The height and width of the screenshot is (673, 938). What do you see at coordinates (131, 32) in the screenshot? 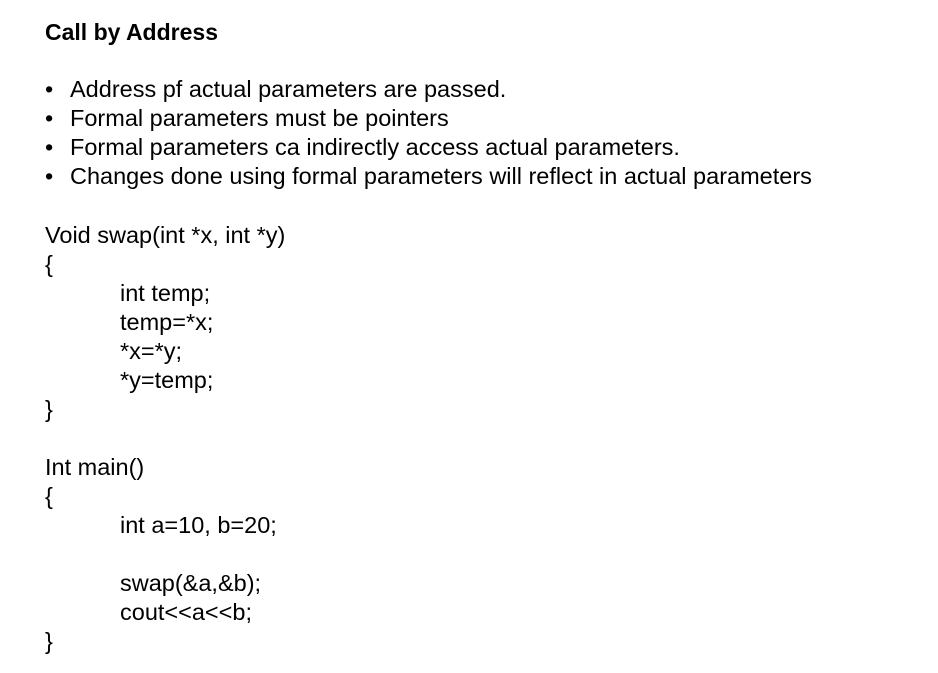
I see `slide-title: Call by Address` at bounding box center [131, 32].